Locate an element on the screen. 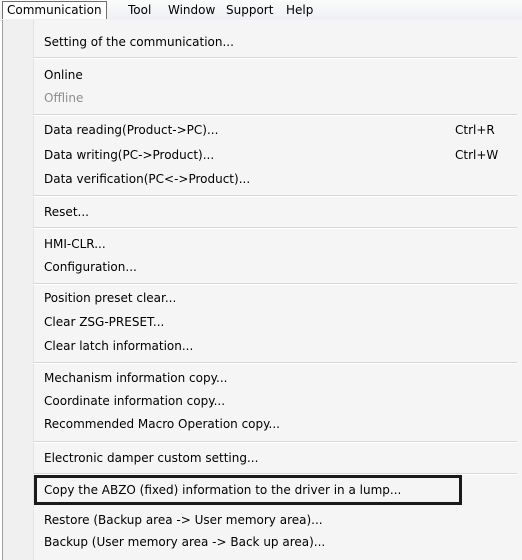  menubar-support: Support is located at coordinates (249, 10).